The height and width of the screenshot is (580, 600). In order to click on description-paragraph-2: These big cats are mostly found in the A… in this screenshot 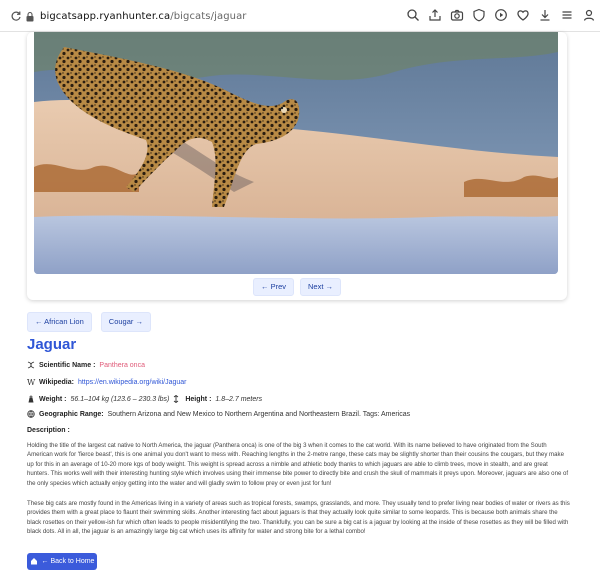, I will do `click(298, 518)`.